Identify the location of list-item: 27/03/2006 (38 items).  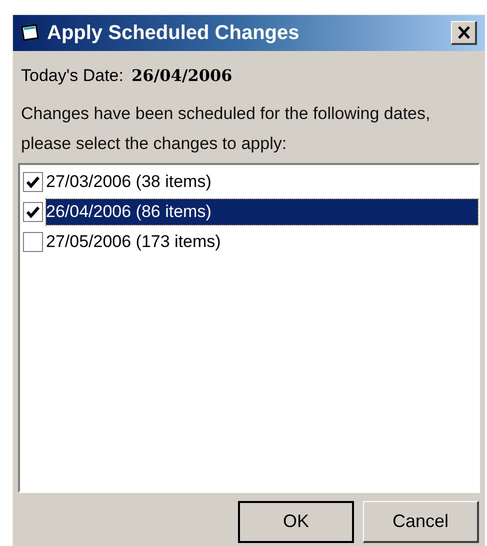
(250, 181).